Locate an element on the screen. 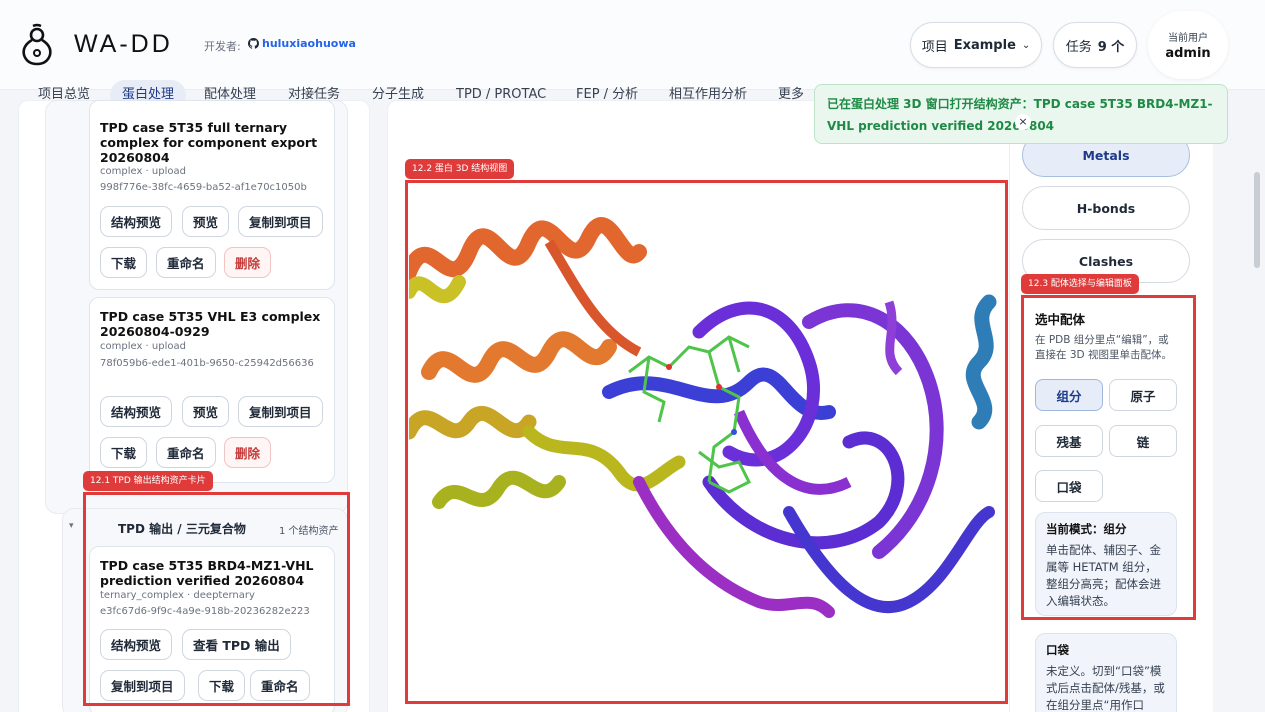 Image resolution: width=1265 pixels, height=712 pixels. developer-link: huluxiaohuowa is located at coordinates (302, 43).